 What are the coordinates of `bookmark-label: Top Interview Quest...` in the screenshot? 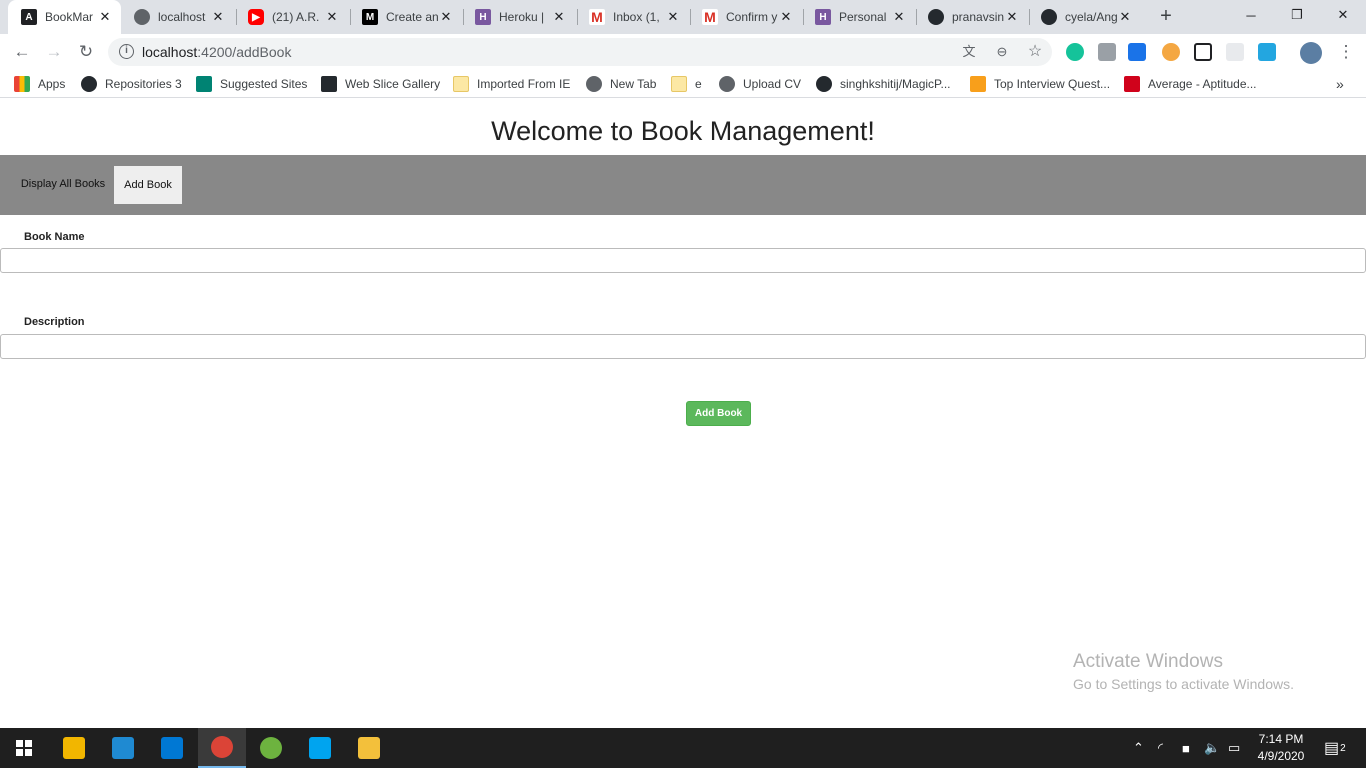 It's located at (1052, 84).